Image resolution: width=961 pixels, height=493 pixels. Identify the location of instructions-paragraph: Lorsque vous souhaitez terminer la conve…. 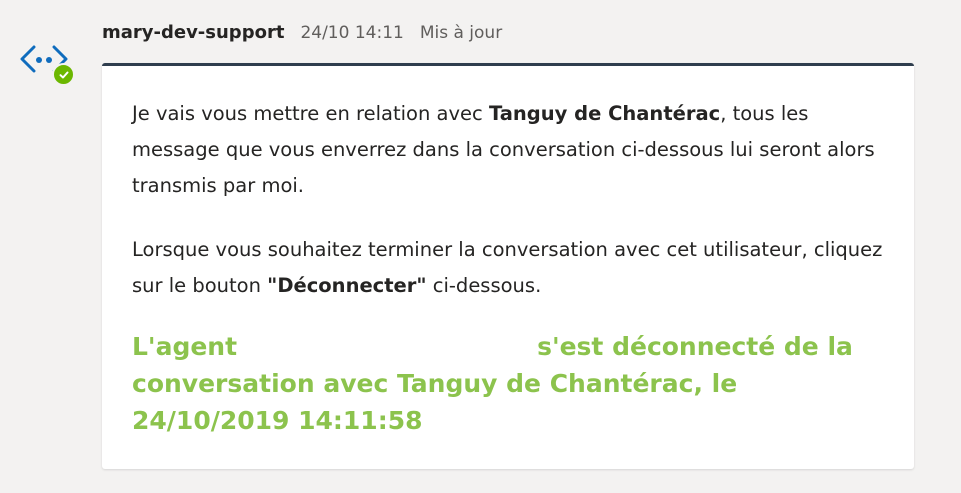
(512, 268).